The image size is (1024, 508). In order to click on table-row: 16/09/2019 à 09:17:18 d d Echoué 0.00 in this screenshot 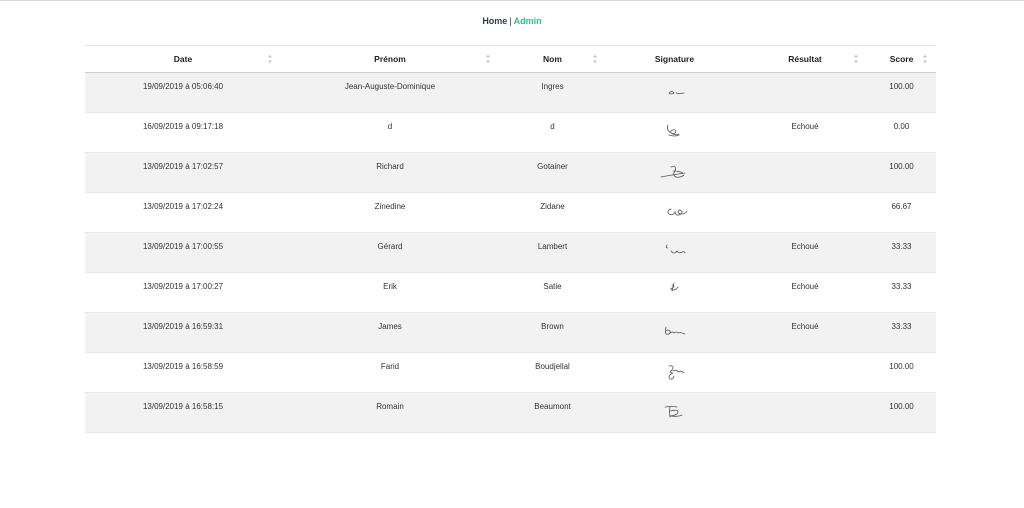, I will do `click(510, 132)`.